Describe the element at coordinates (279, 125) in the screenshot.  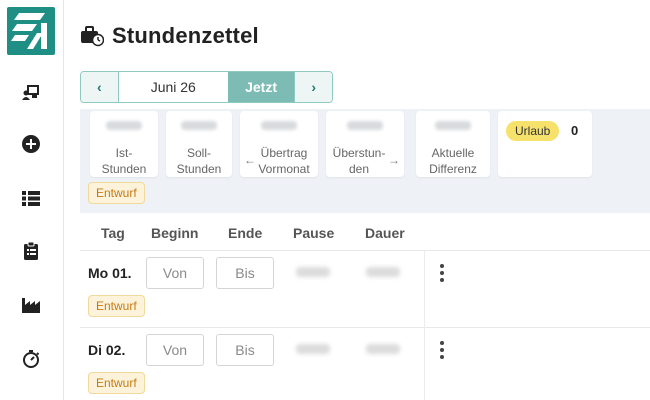
I see `uebertrag-value` at that location.